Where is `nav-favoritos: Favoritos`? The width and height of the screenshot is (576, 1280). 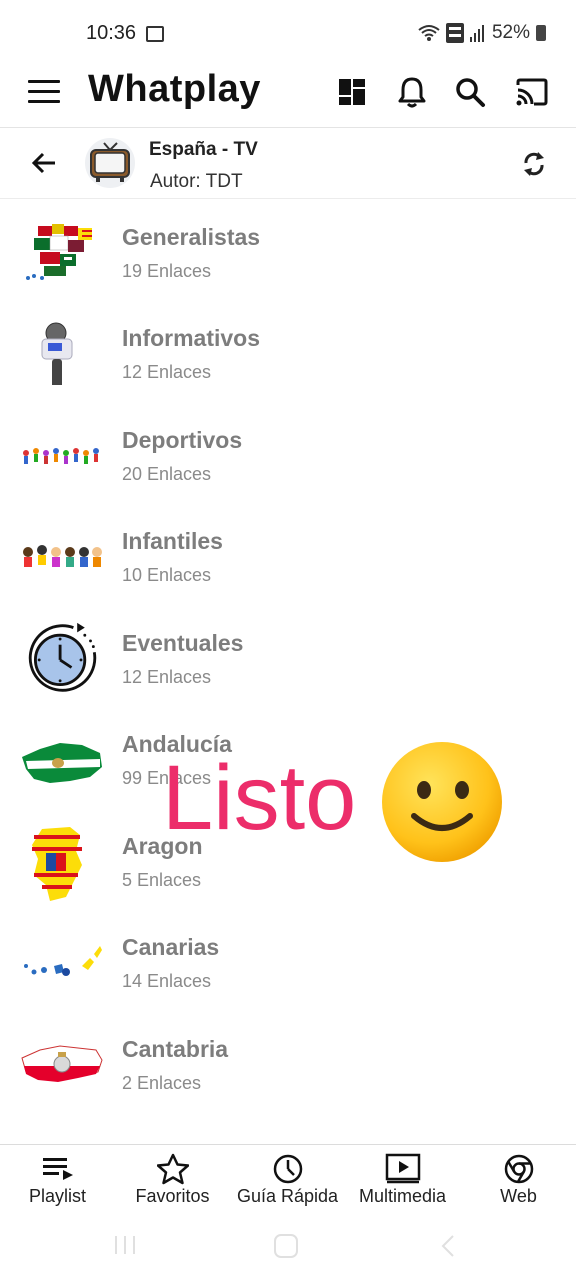 nav-favoritos: Favoritos is located at coordinates (172, 1183).